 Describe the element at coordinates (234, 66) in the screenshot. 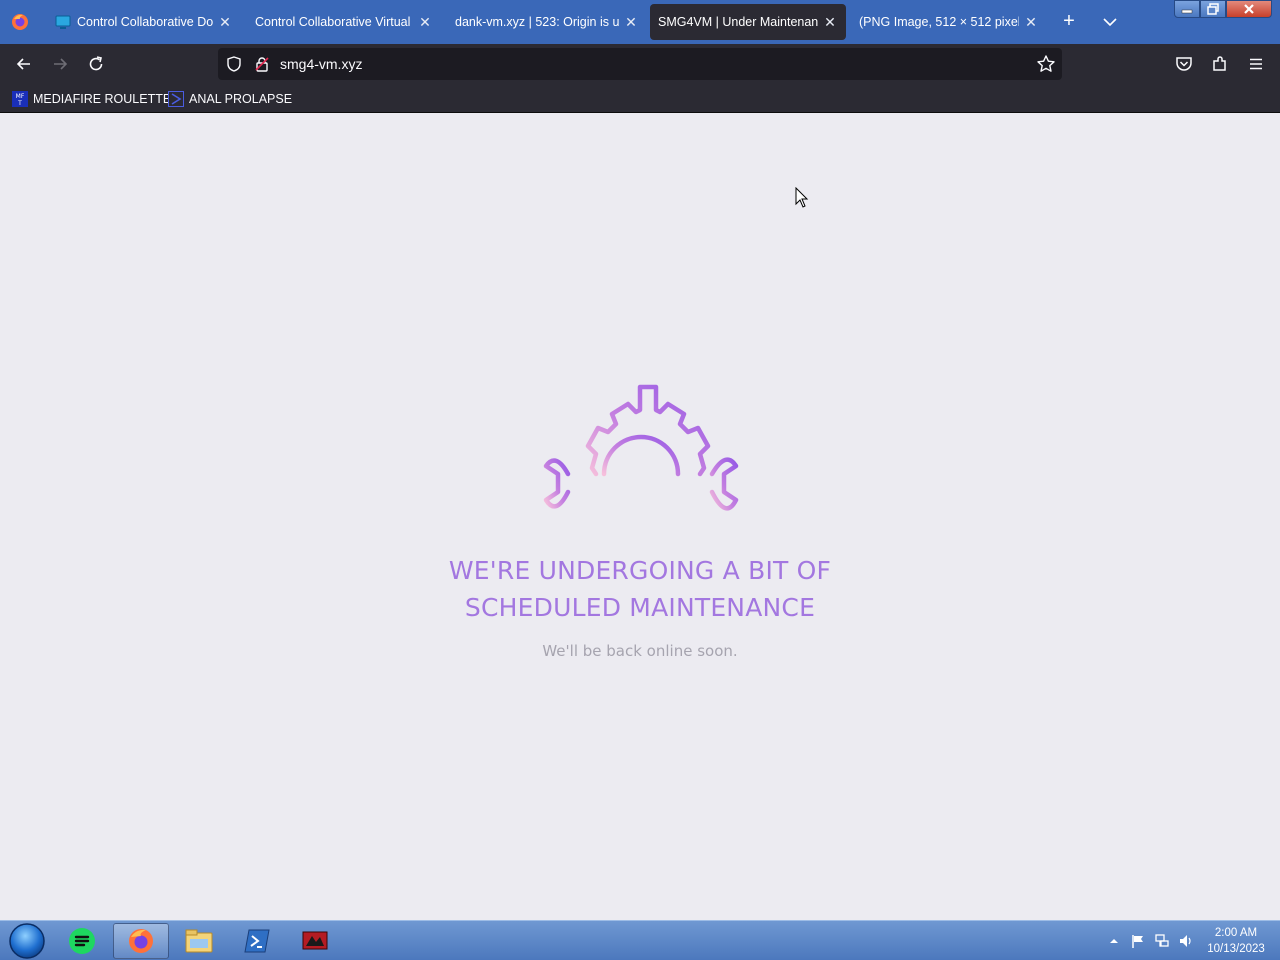

I see `shield-icon` at that location.